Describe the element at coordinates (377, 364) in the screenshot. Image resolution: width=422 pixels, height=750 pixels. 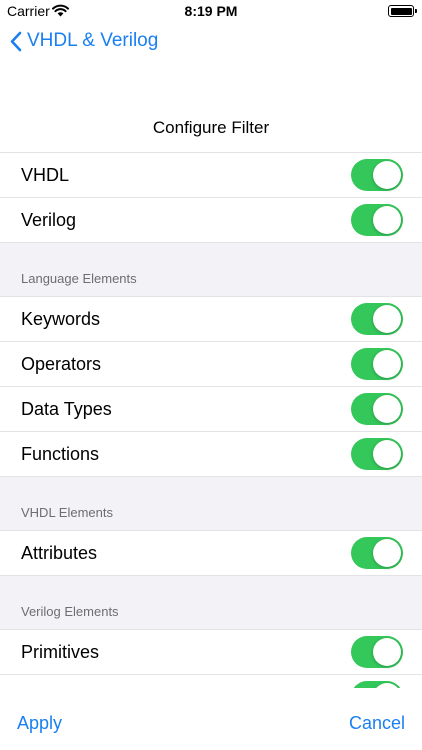
I see `operators-toggle` at that location.